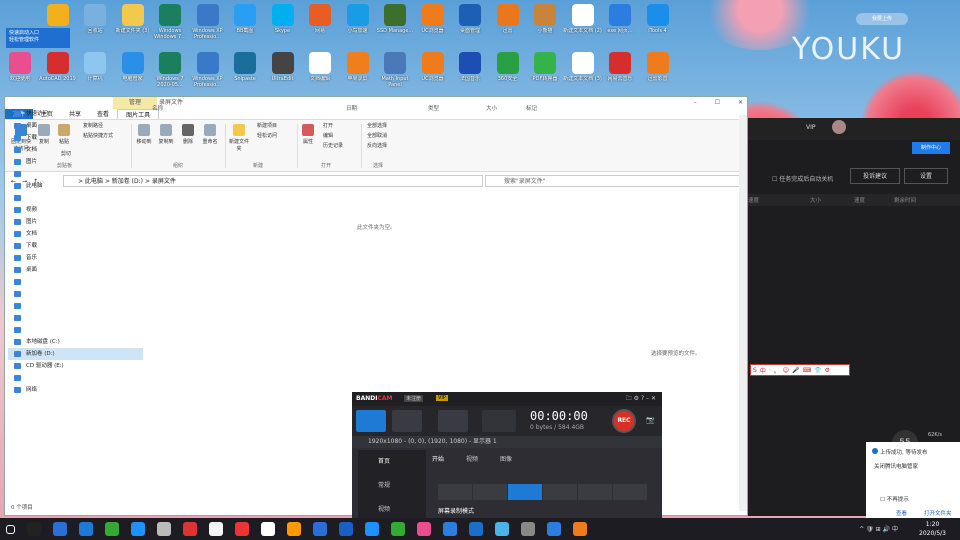 The width and height of the screenshot is (960, 540). I want to click on view-link: 查看, so click(901, 513).